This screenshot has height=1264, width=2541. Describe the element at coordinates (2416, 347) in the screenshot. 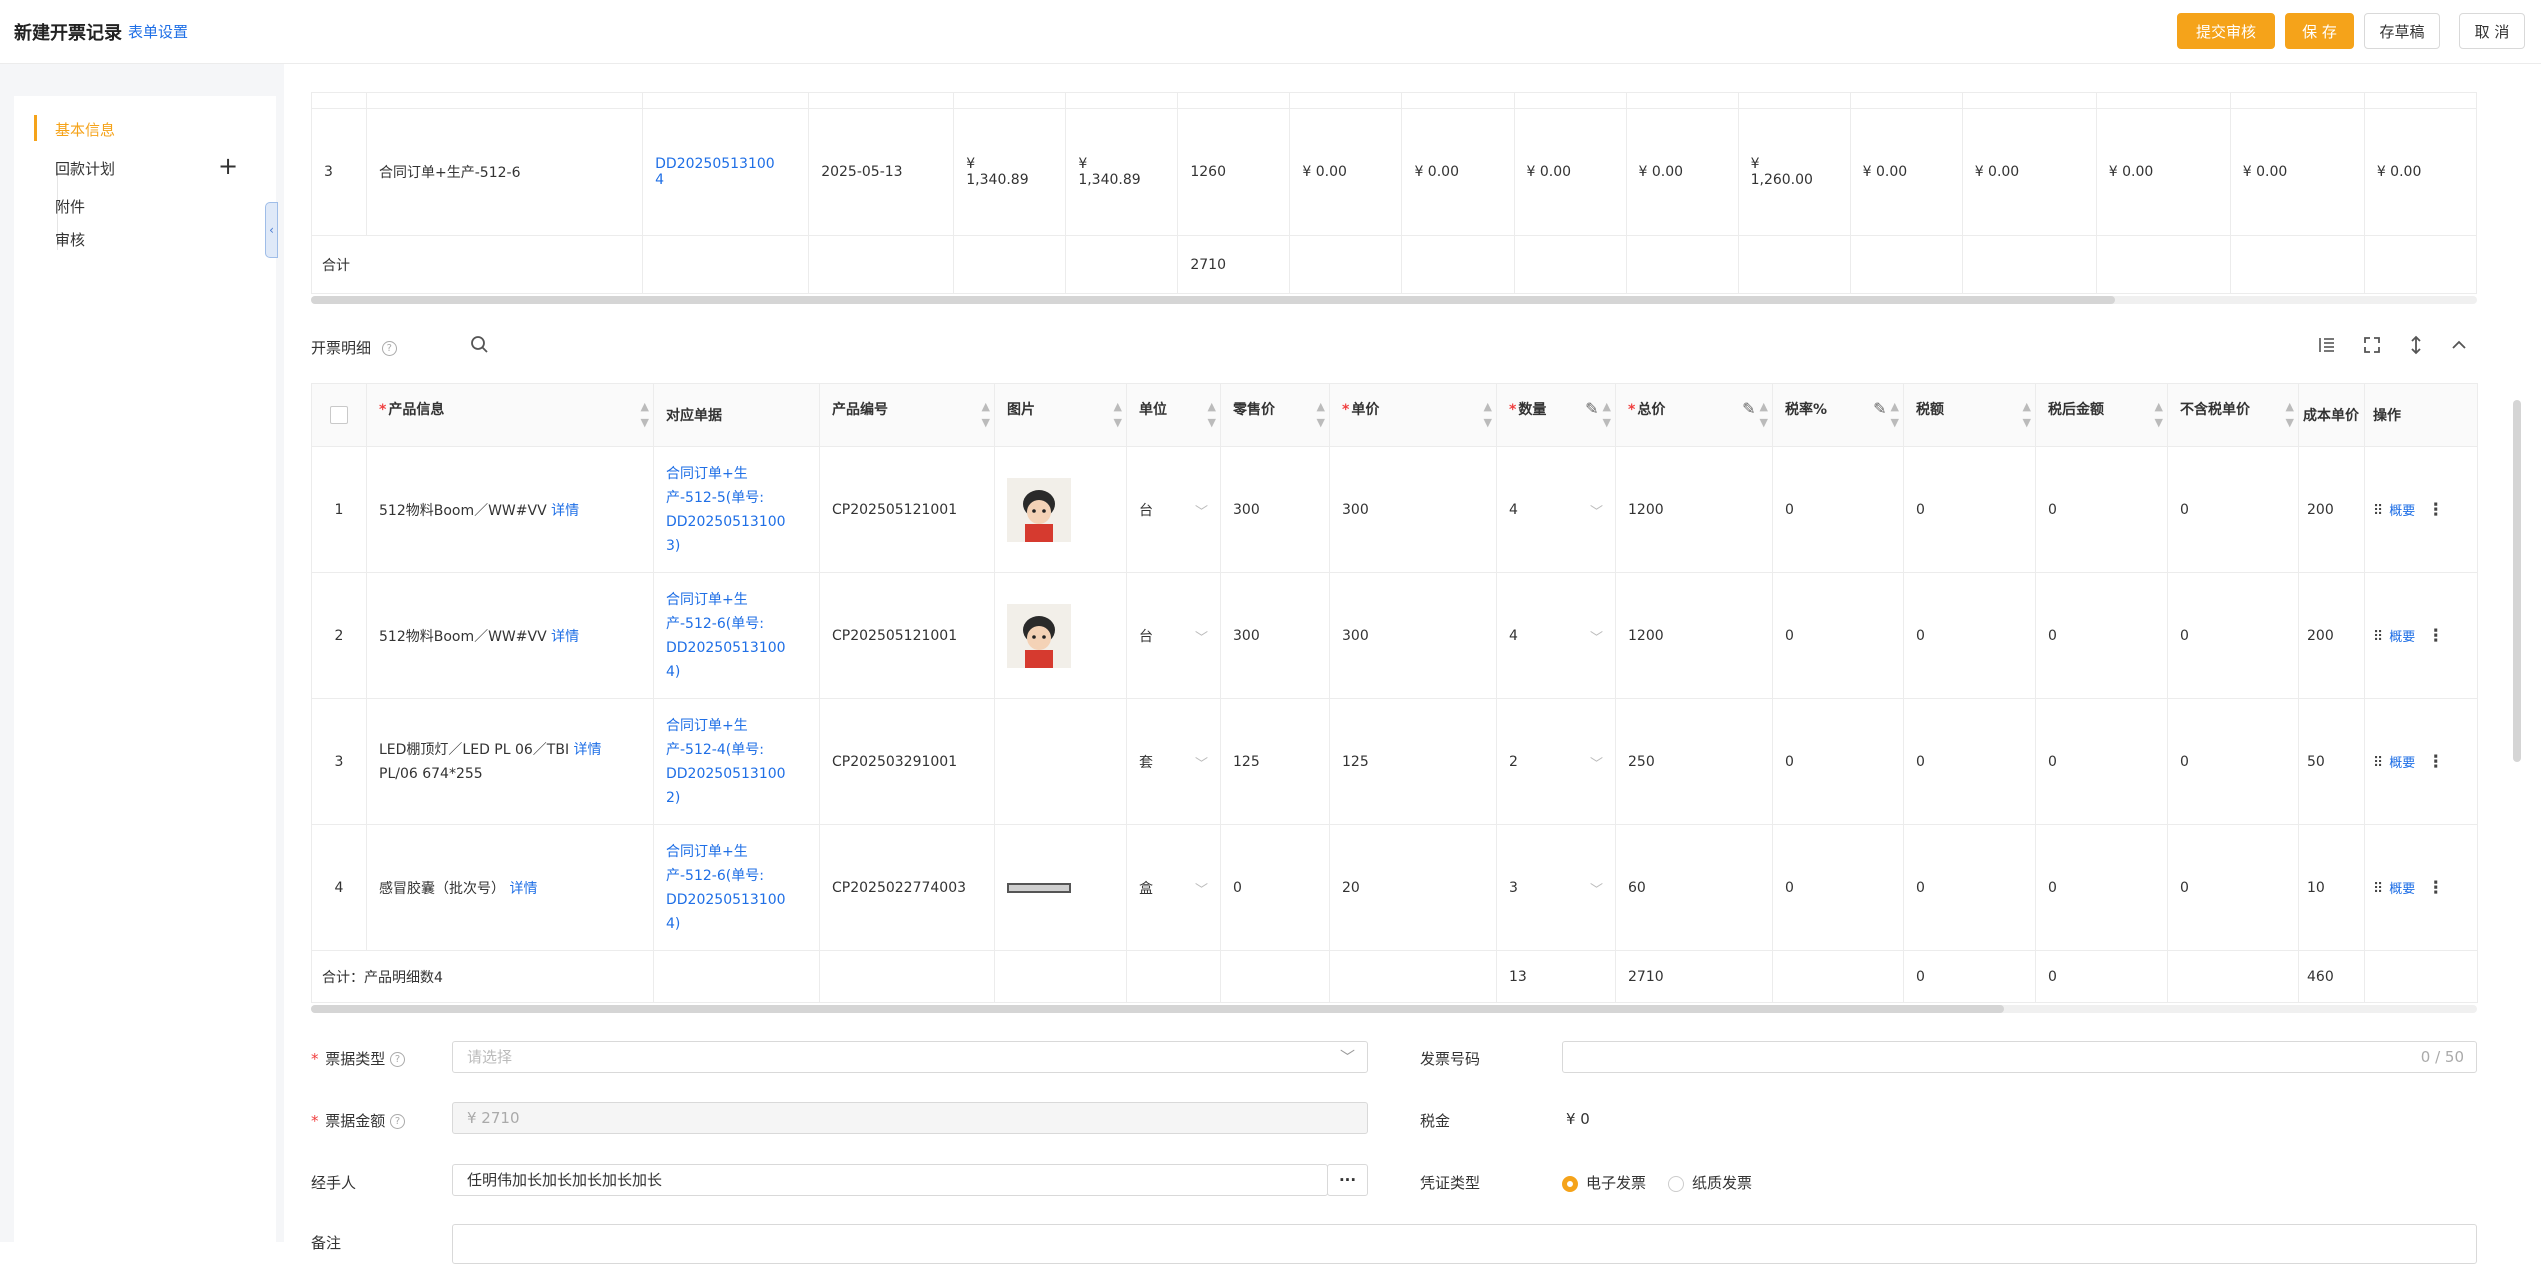

I see `row-height-icon` at that location.